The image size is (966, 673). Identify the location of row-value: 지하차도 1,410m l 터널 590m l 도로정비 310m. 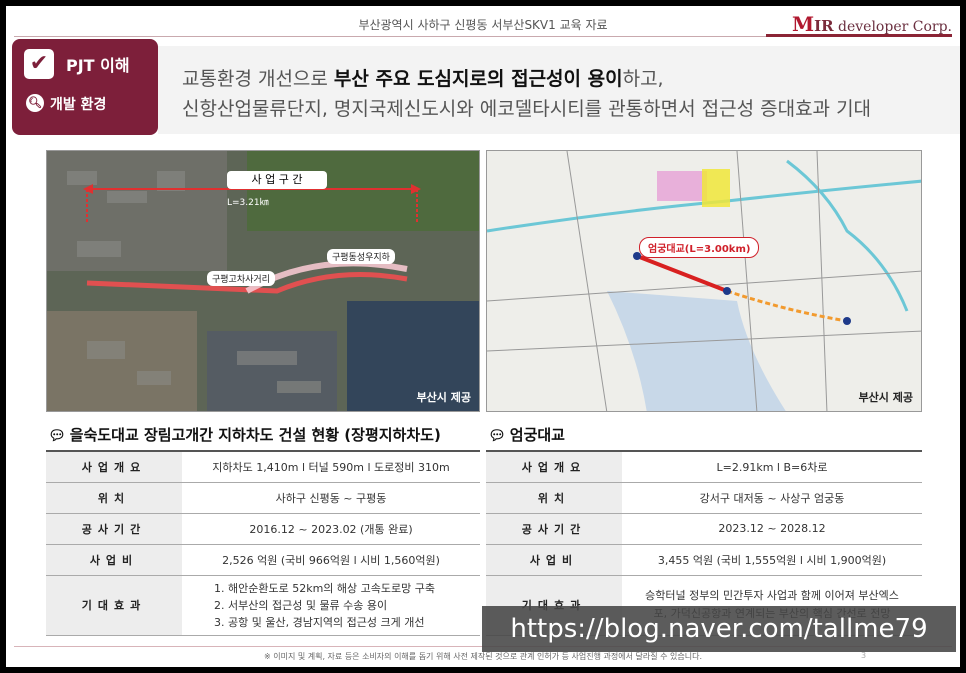
(331, 466).